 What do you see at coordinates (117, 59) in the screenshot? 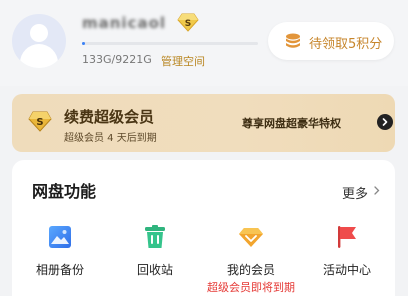
I see `storage-usage-text: 133G/9221G` at bounding box center [117, 59].